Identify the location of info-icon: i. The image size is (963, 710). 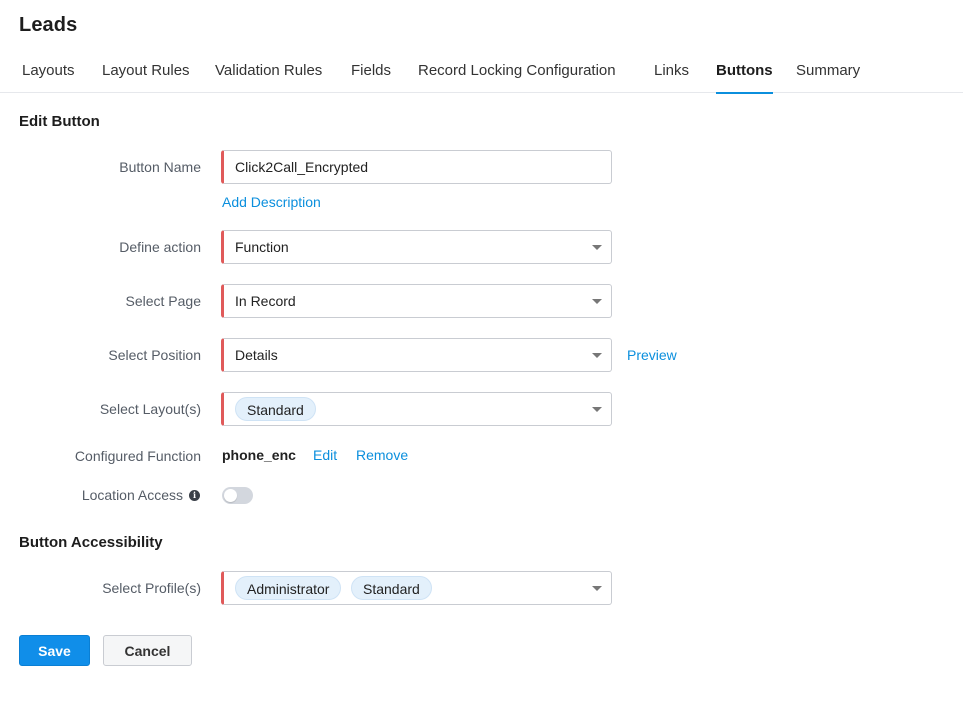
(194, 495).